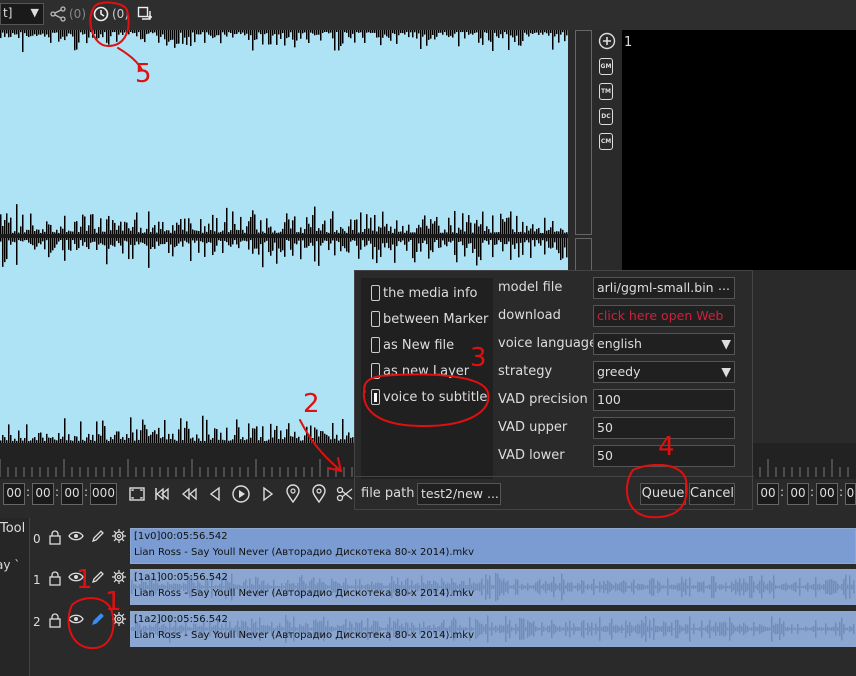  Describe the element at coordinates (530, 287) in the screenshot. I see `model-file-label: model file` at that location.